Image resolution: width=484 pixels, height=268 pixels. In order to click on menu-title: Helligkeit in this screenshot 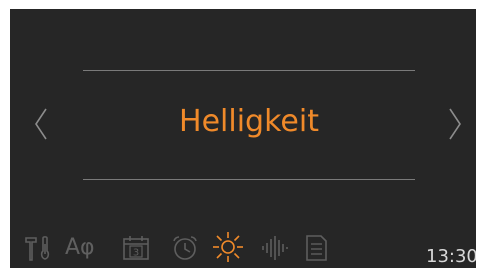, I will do `click(249, 121)`.